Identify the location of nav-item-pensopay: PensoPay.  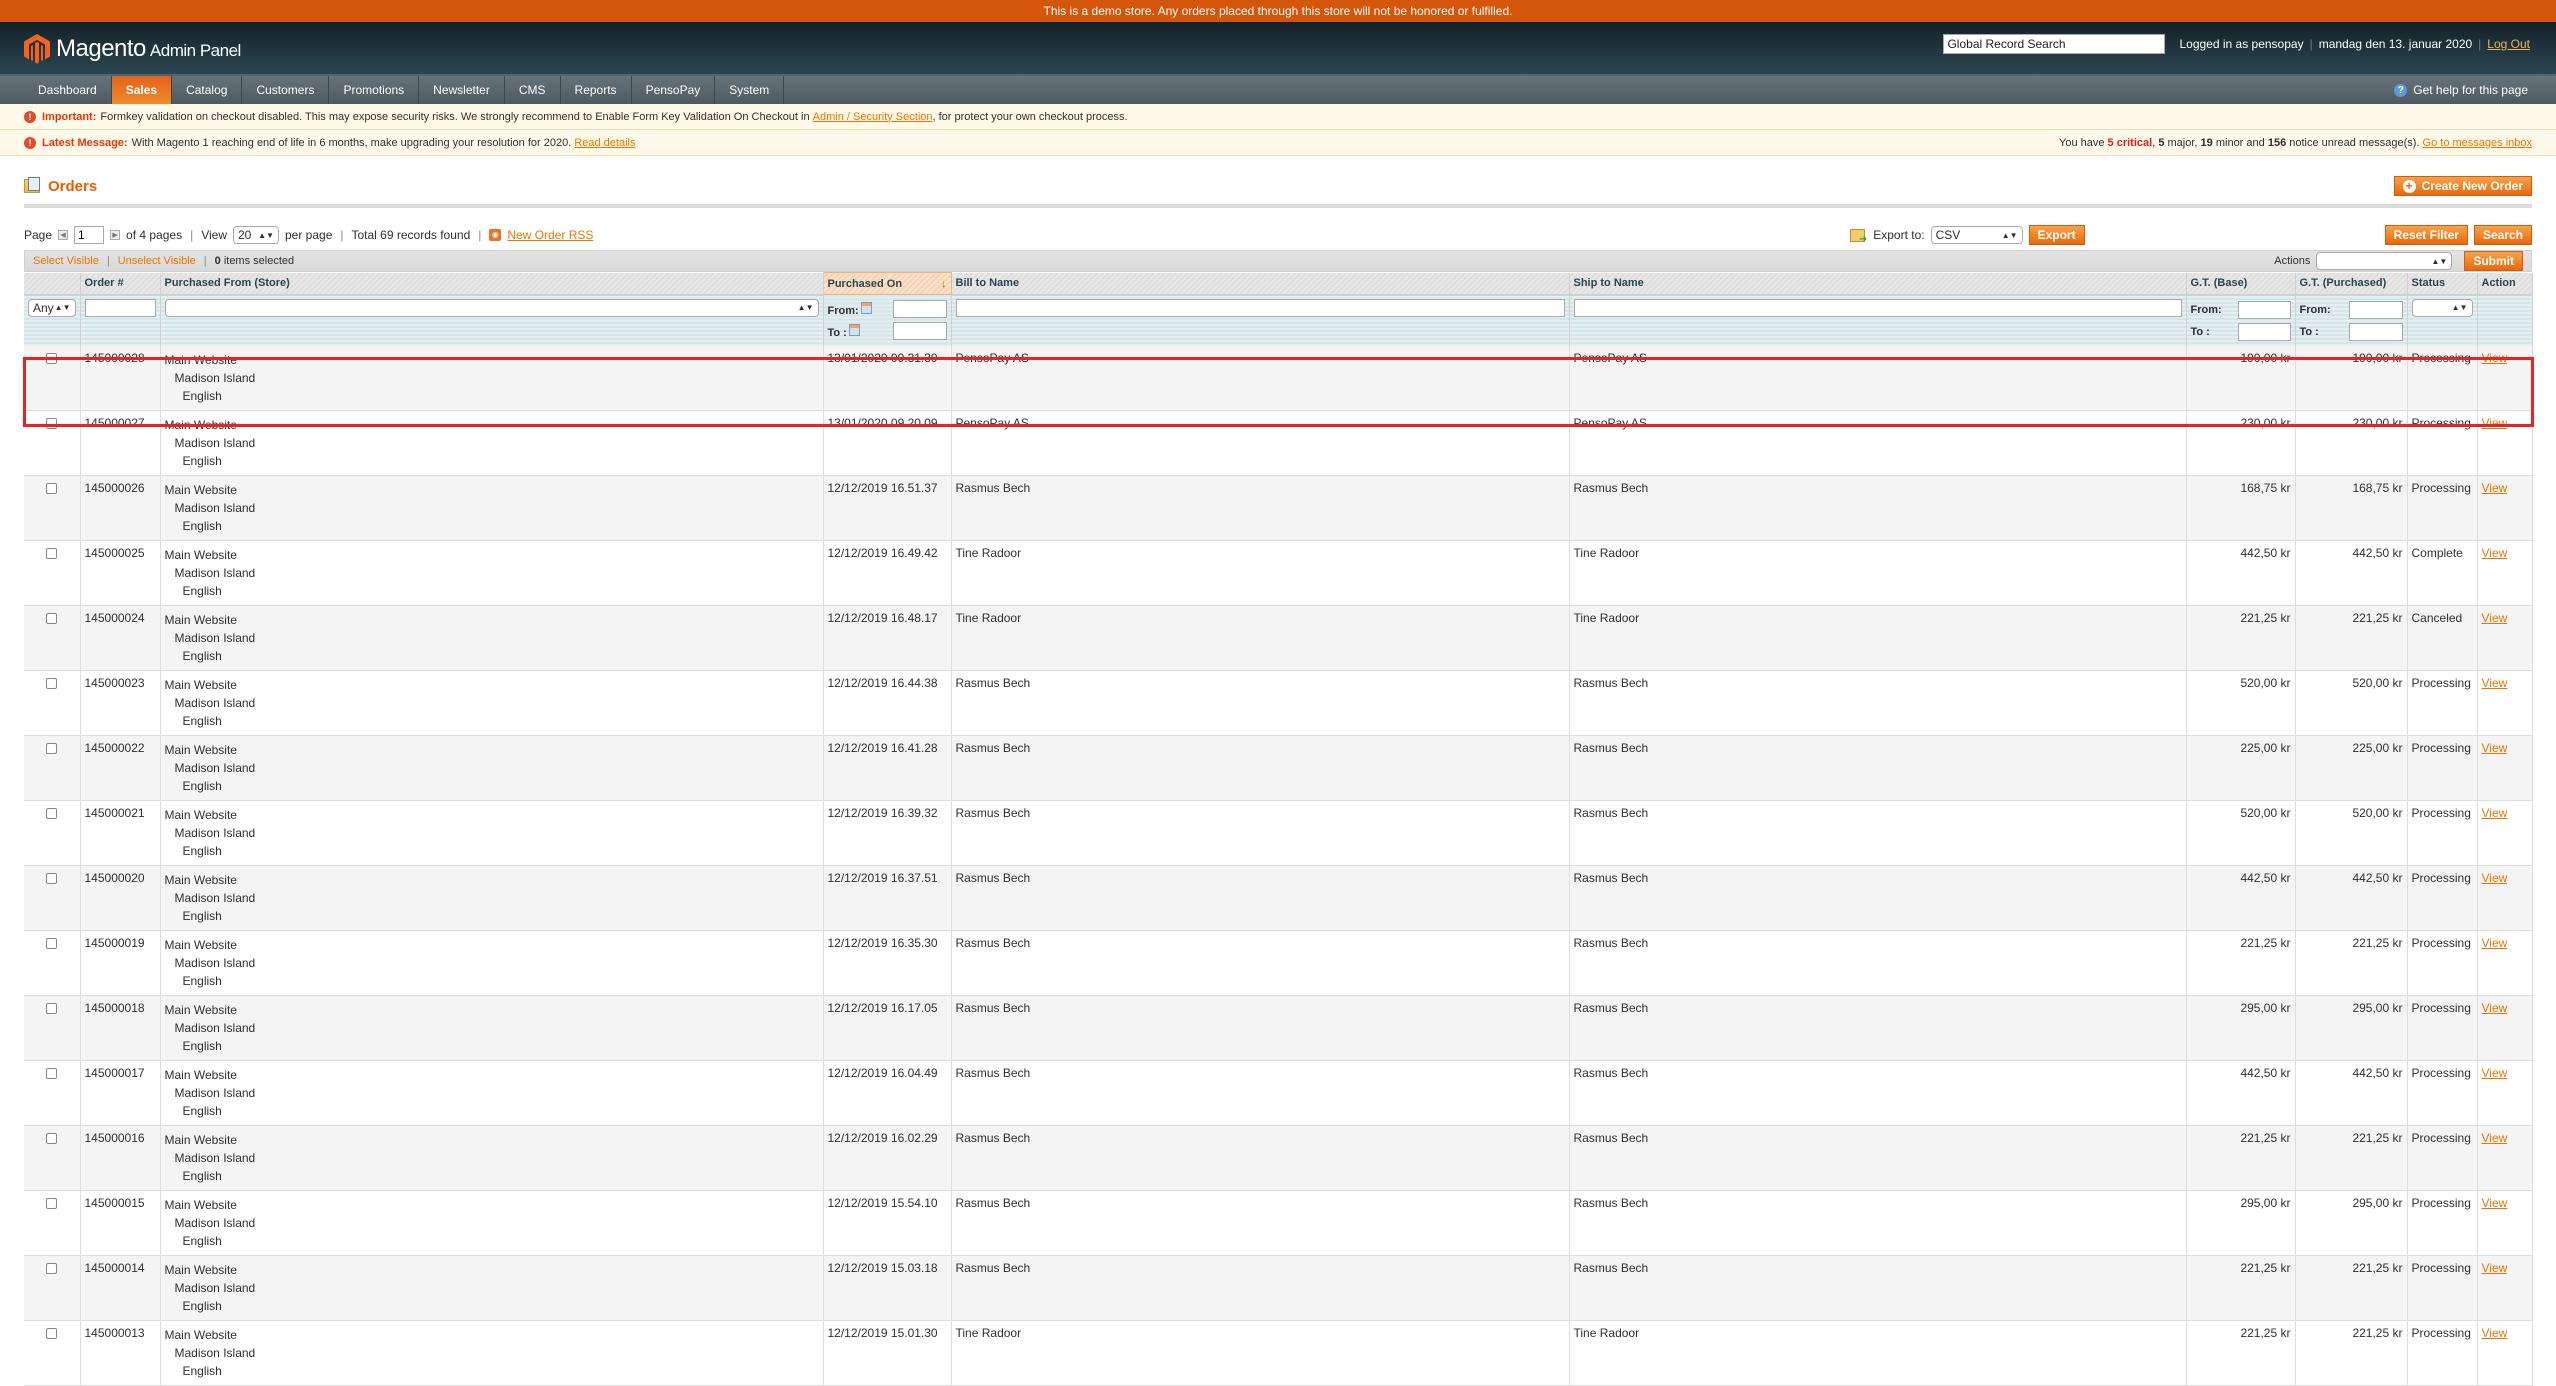
(674, 90).